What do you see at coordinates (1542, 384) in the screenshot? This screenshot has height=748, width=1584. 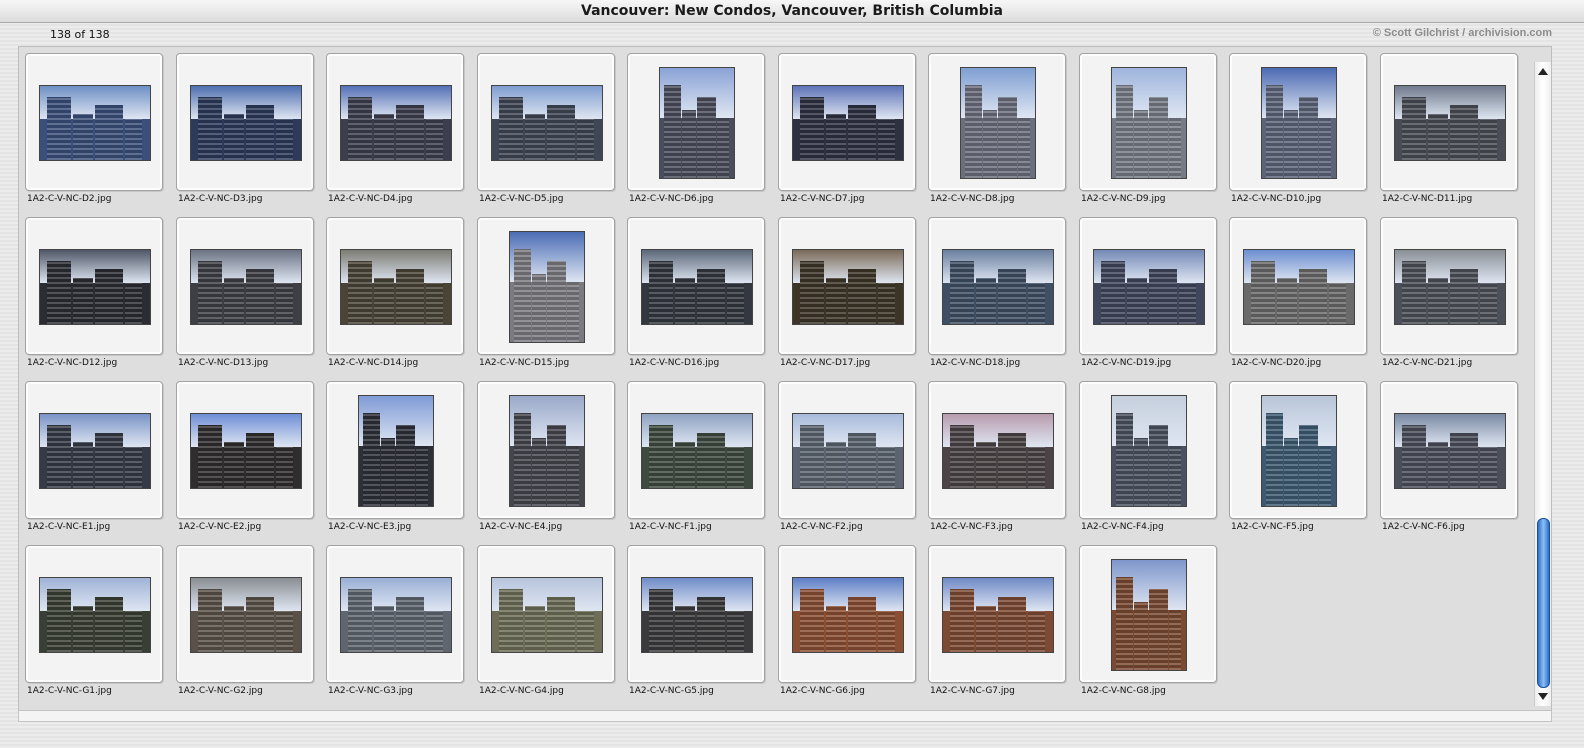 I see `vertical-scrollbar` at bounding box center [1542, 384].